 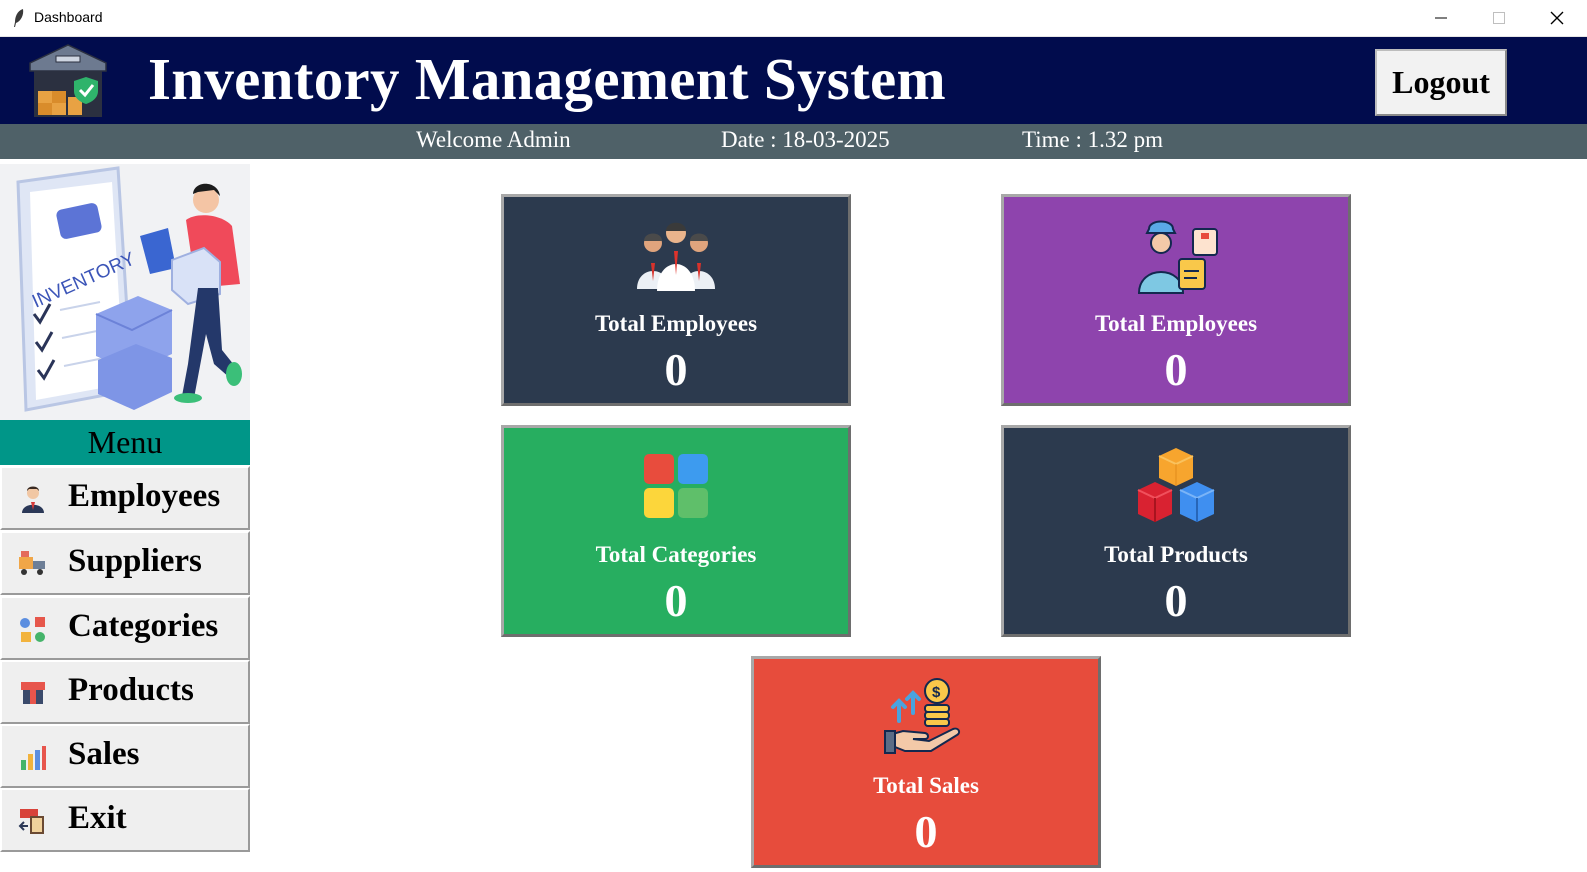 What do you see at coordinates (104, 754) in the screenshot?
I see `menu-label-sales: Sales` at bounding box center [104, 754].